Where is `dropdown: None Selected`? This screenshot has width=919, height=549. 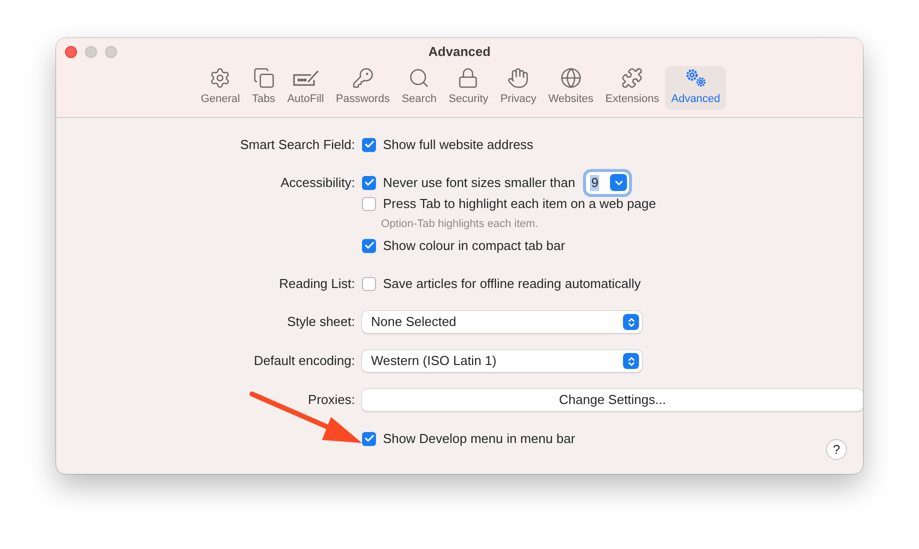
dropdown: None Selected is located at coordinates (502, 322).